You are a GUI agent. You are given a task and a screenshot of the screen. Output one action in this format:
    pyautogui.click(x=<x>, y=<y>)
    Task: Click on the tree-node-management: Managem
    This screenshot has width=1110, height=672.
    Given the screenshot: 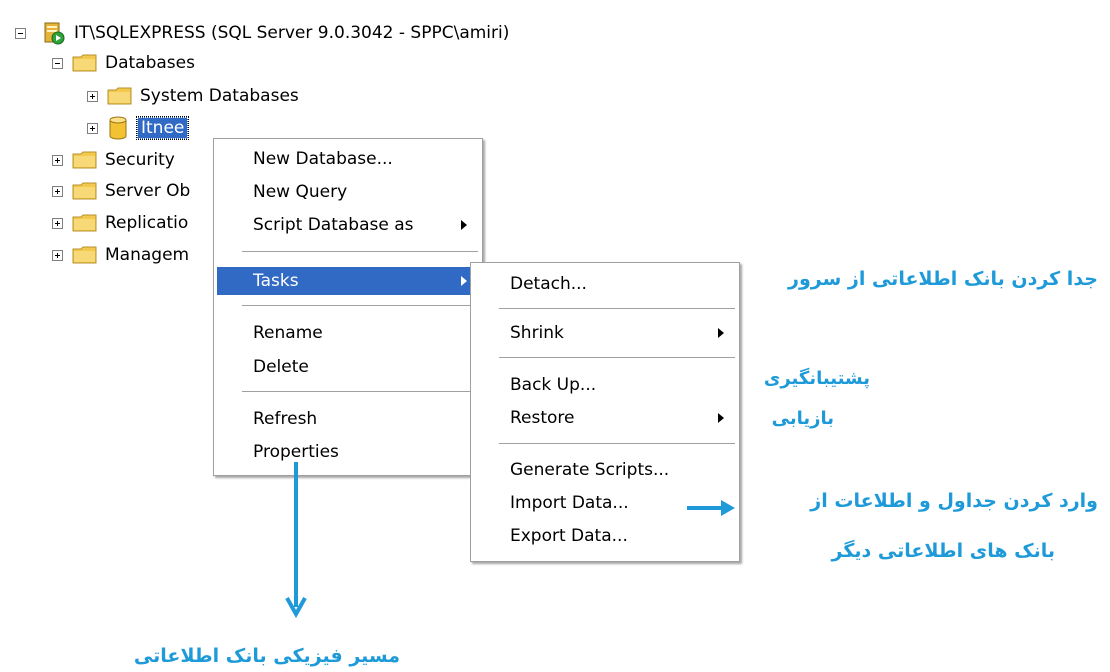 What is the action you would take?
    pyautogui.click(x=120, y=255)
    